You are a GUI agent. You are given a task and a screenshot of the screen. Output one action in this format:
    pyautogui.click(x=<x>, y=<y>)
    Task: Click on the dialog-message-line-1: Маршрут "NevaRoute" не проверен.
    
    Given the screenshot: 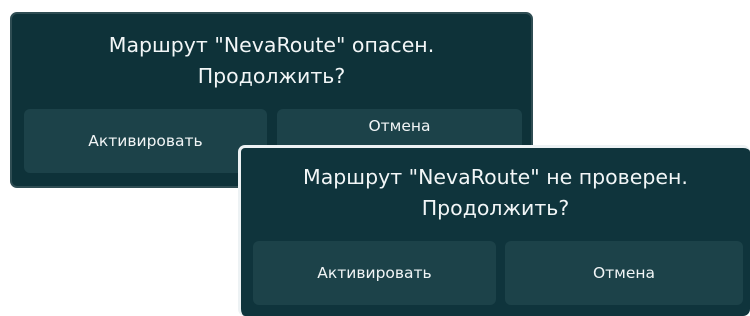 What is the action you would take?
    pyautogui.click(x=495, y=177)
    